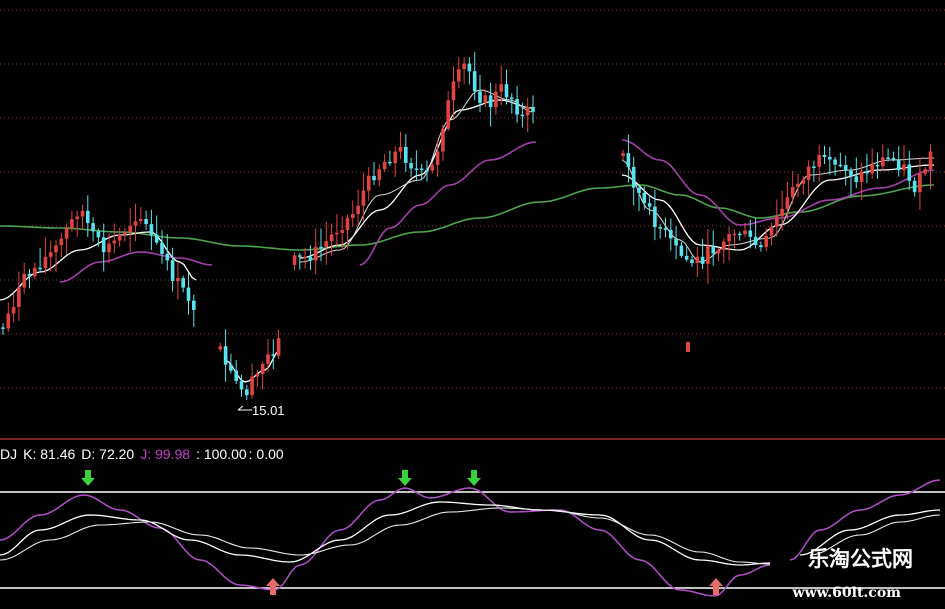  I want to click on kdj-prefix: DJ, so click(9, 454).